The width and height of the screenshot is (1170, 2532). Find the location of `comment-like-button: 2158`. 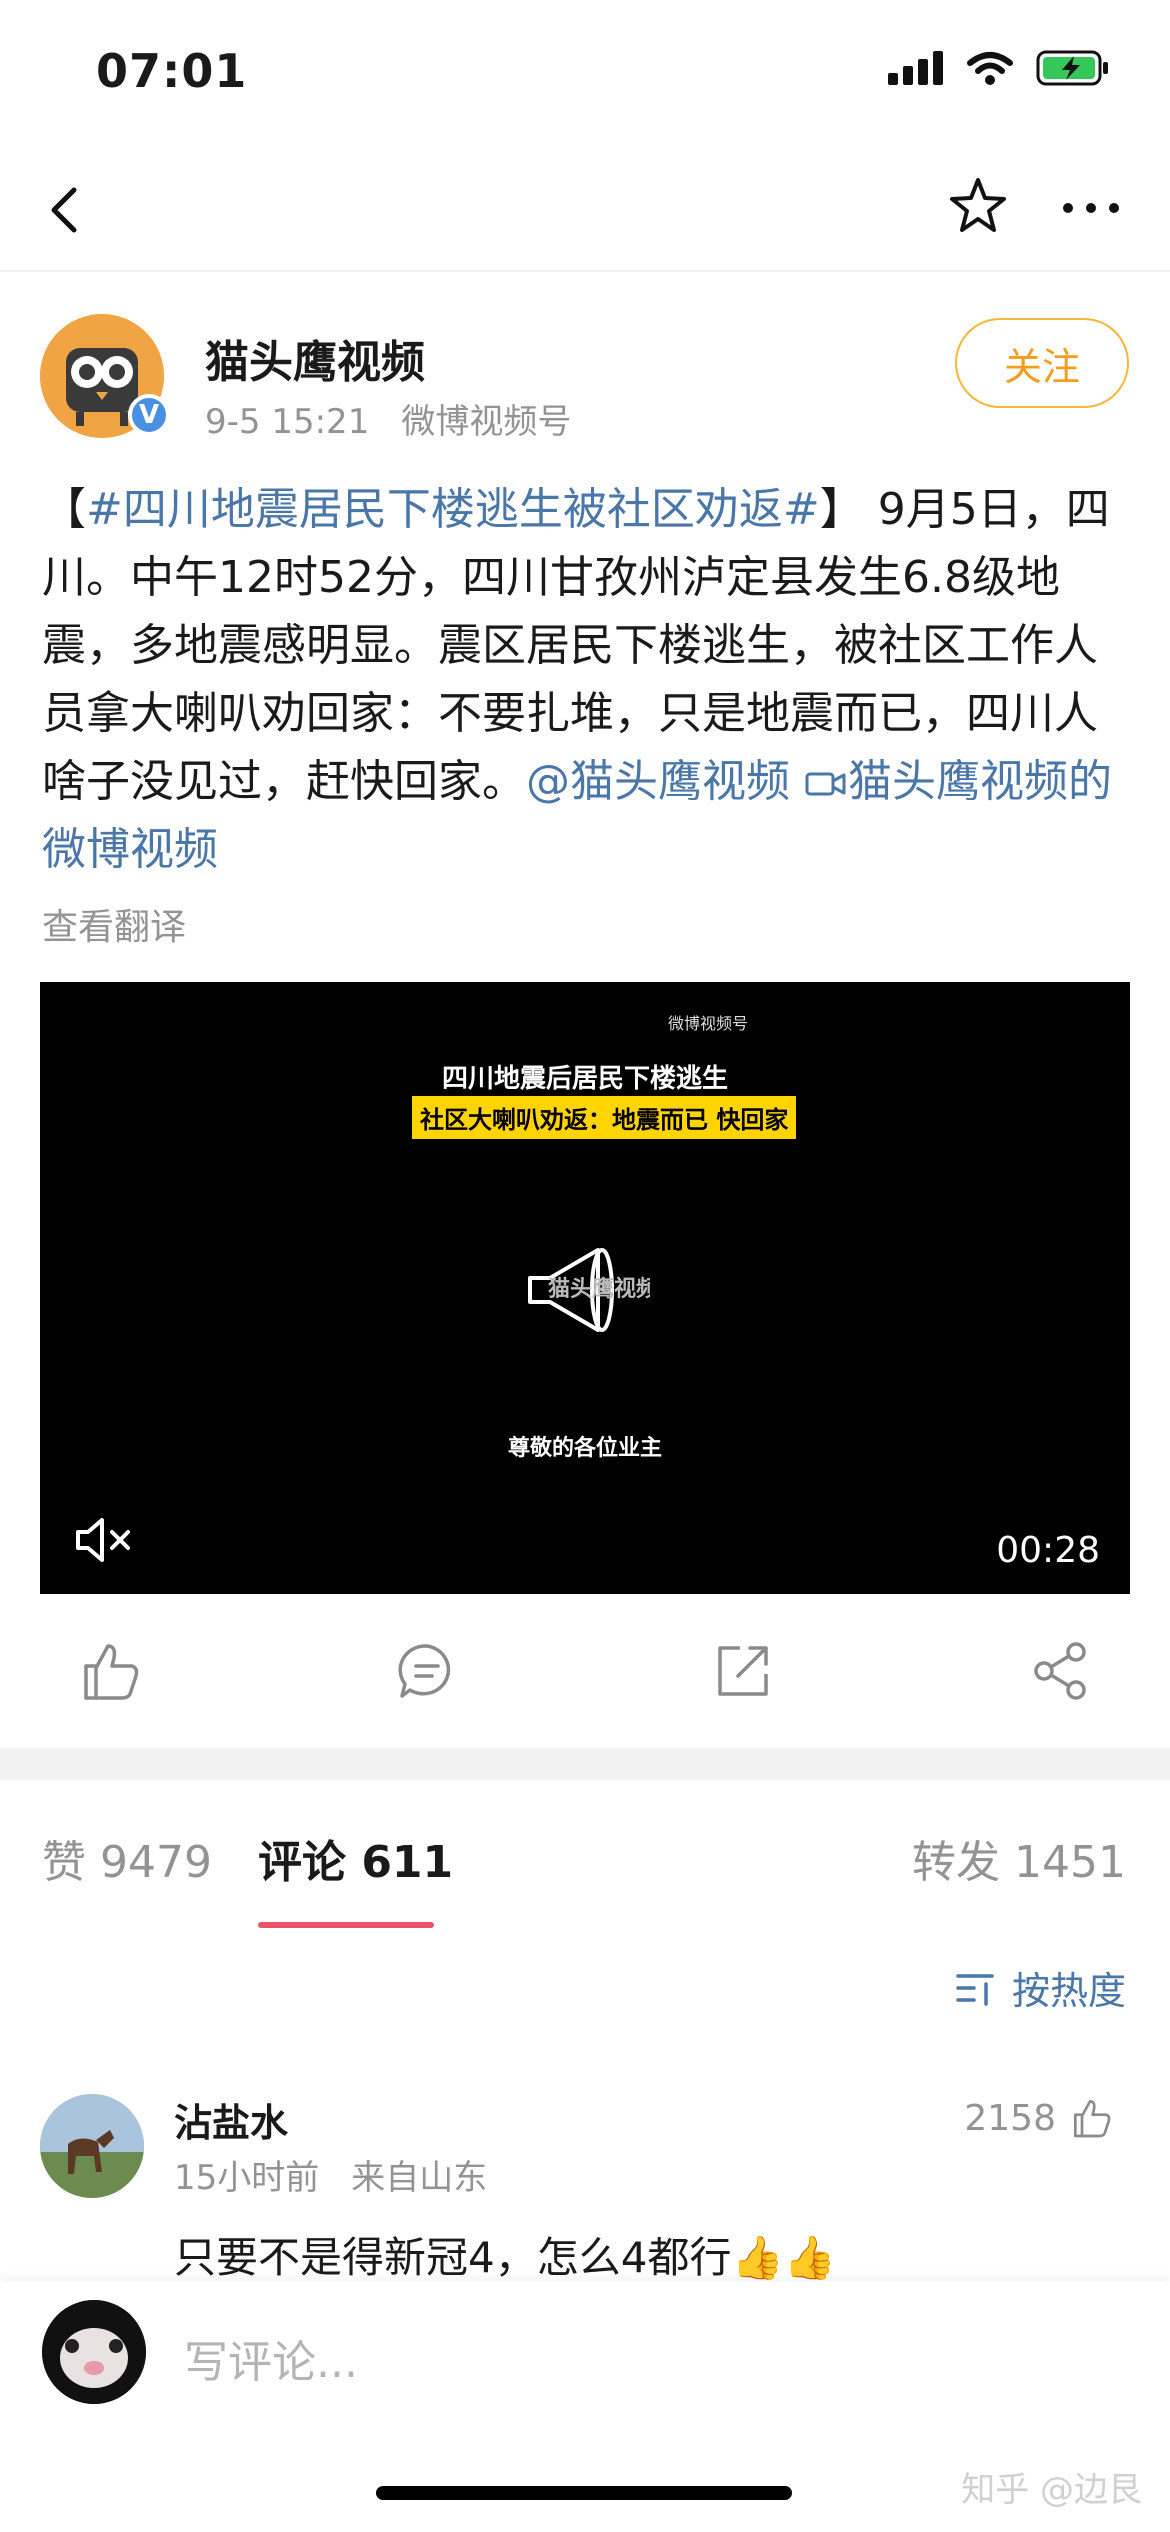

comment-like-button: 2158 is located at coordinates (1039, 2118).